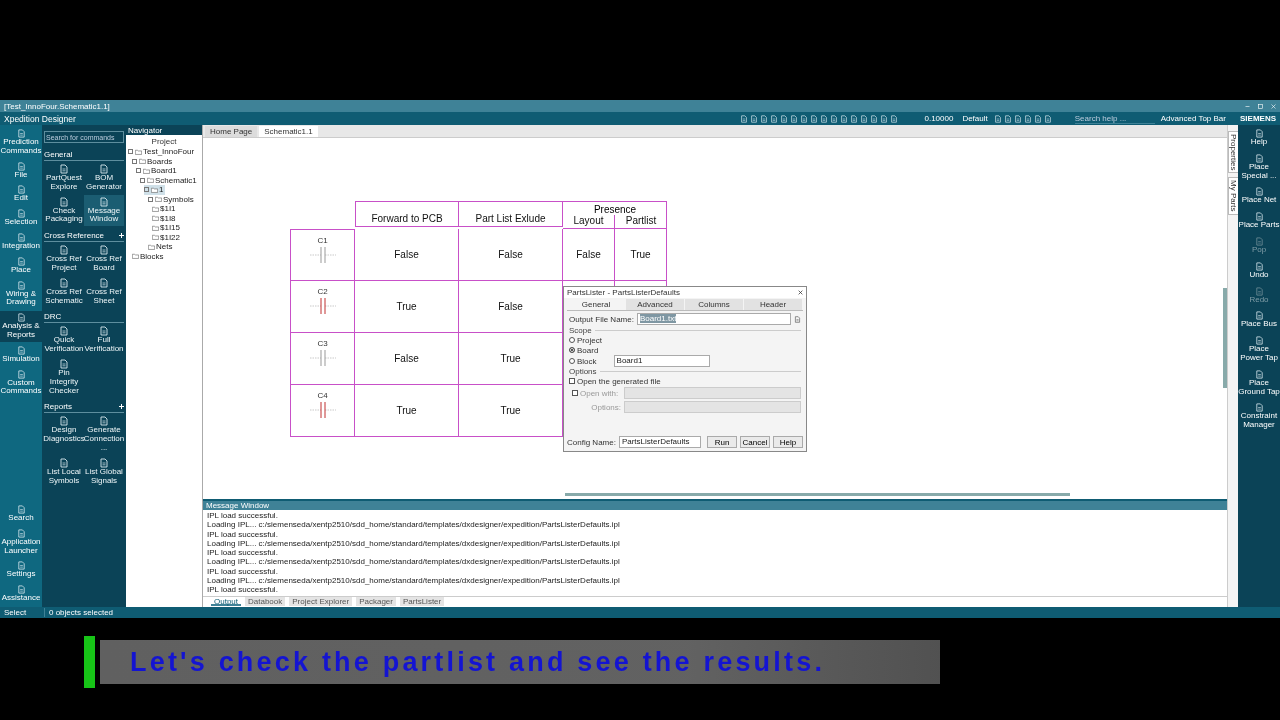 The height and width of the screenshot is (720, 1280). I want to click on command-button: Check Packaging, so click(64, 210).